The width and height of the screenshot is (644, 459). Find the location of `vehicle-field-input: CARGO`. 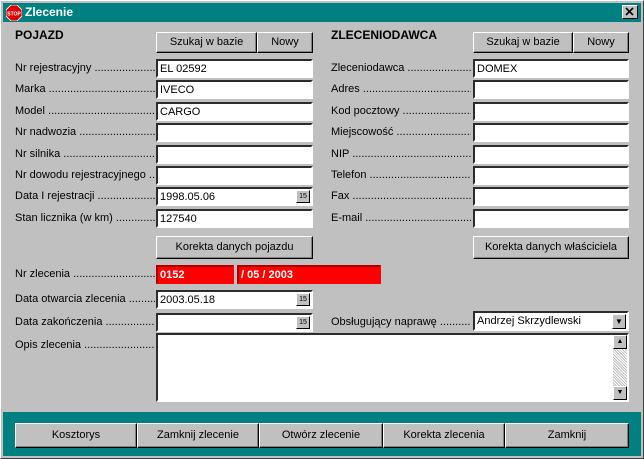

vehicle-field-input: CARGO is located at coordinates (234, 111).